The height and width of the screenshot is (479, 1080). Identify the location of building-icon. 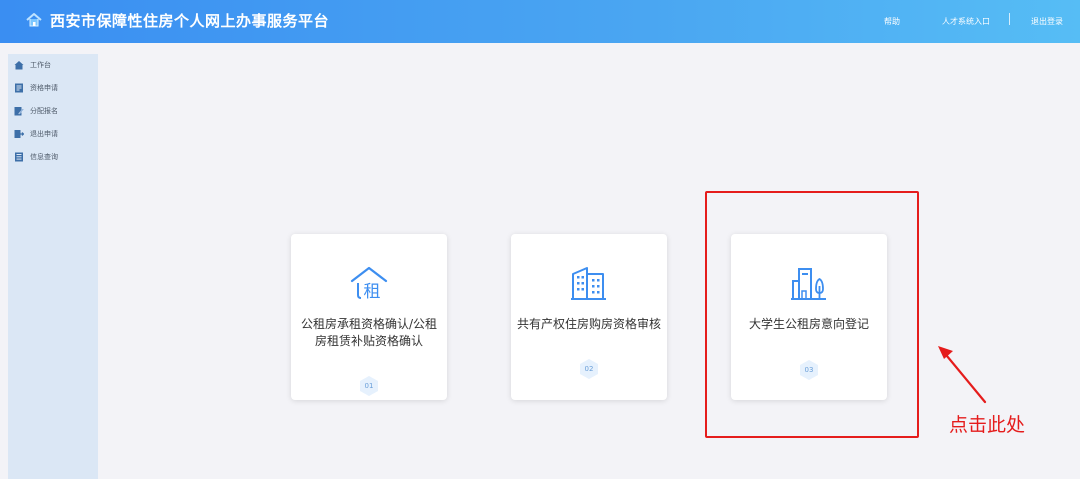
(588, 283).